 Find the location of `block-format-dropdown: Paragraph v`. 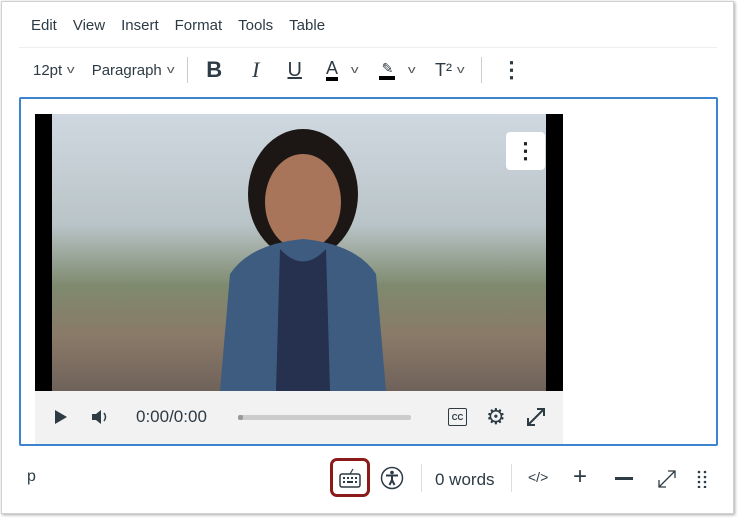

block-format-dropdown: Paragraph v is located at coordinates (133, 70).